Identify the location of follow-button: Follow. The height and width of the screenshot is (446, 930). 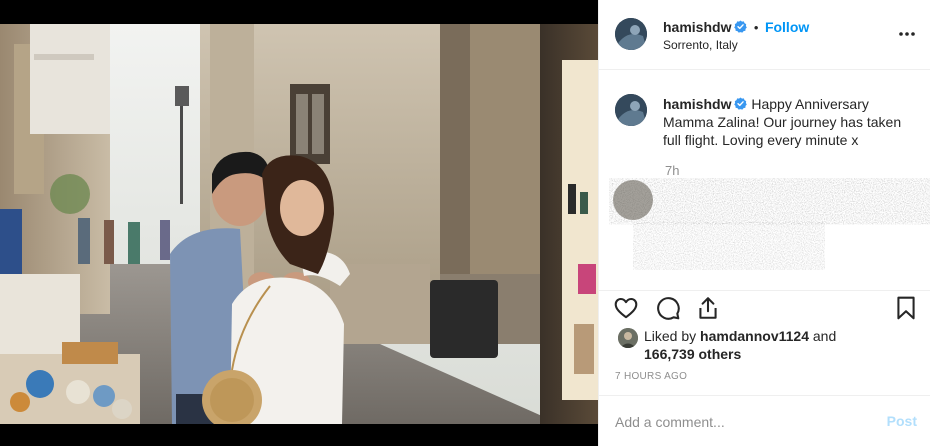
(787, 27).